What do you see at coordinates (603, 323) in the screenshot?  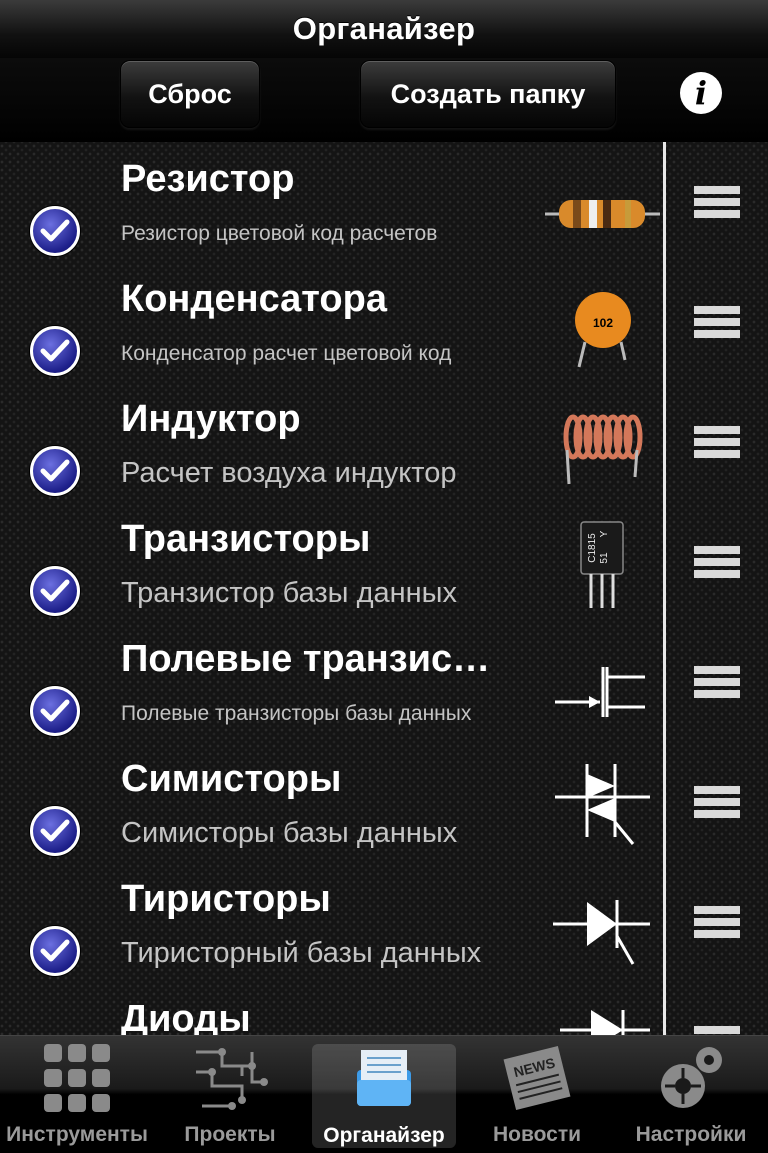 I see `capacitor-code-label: 102` at bounding box center [603, 323].